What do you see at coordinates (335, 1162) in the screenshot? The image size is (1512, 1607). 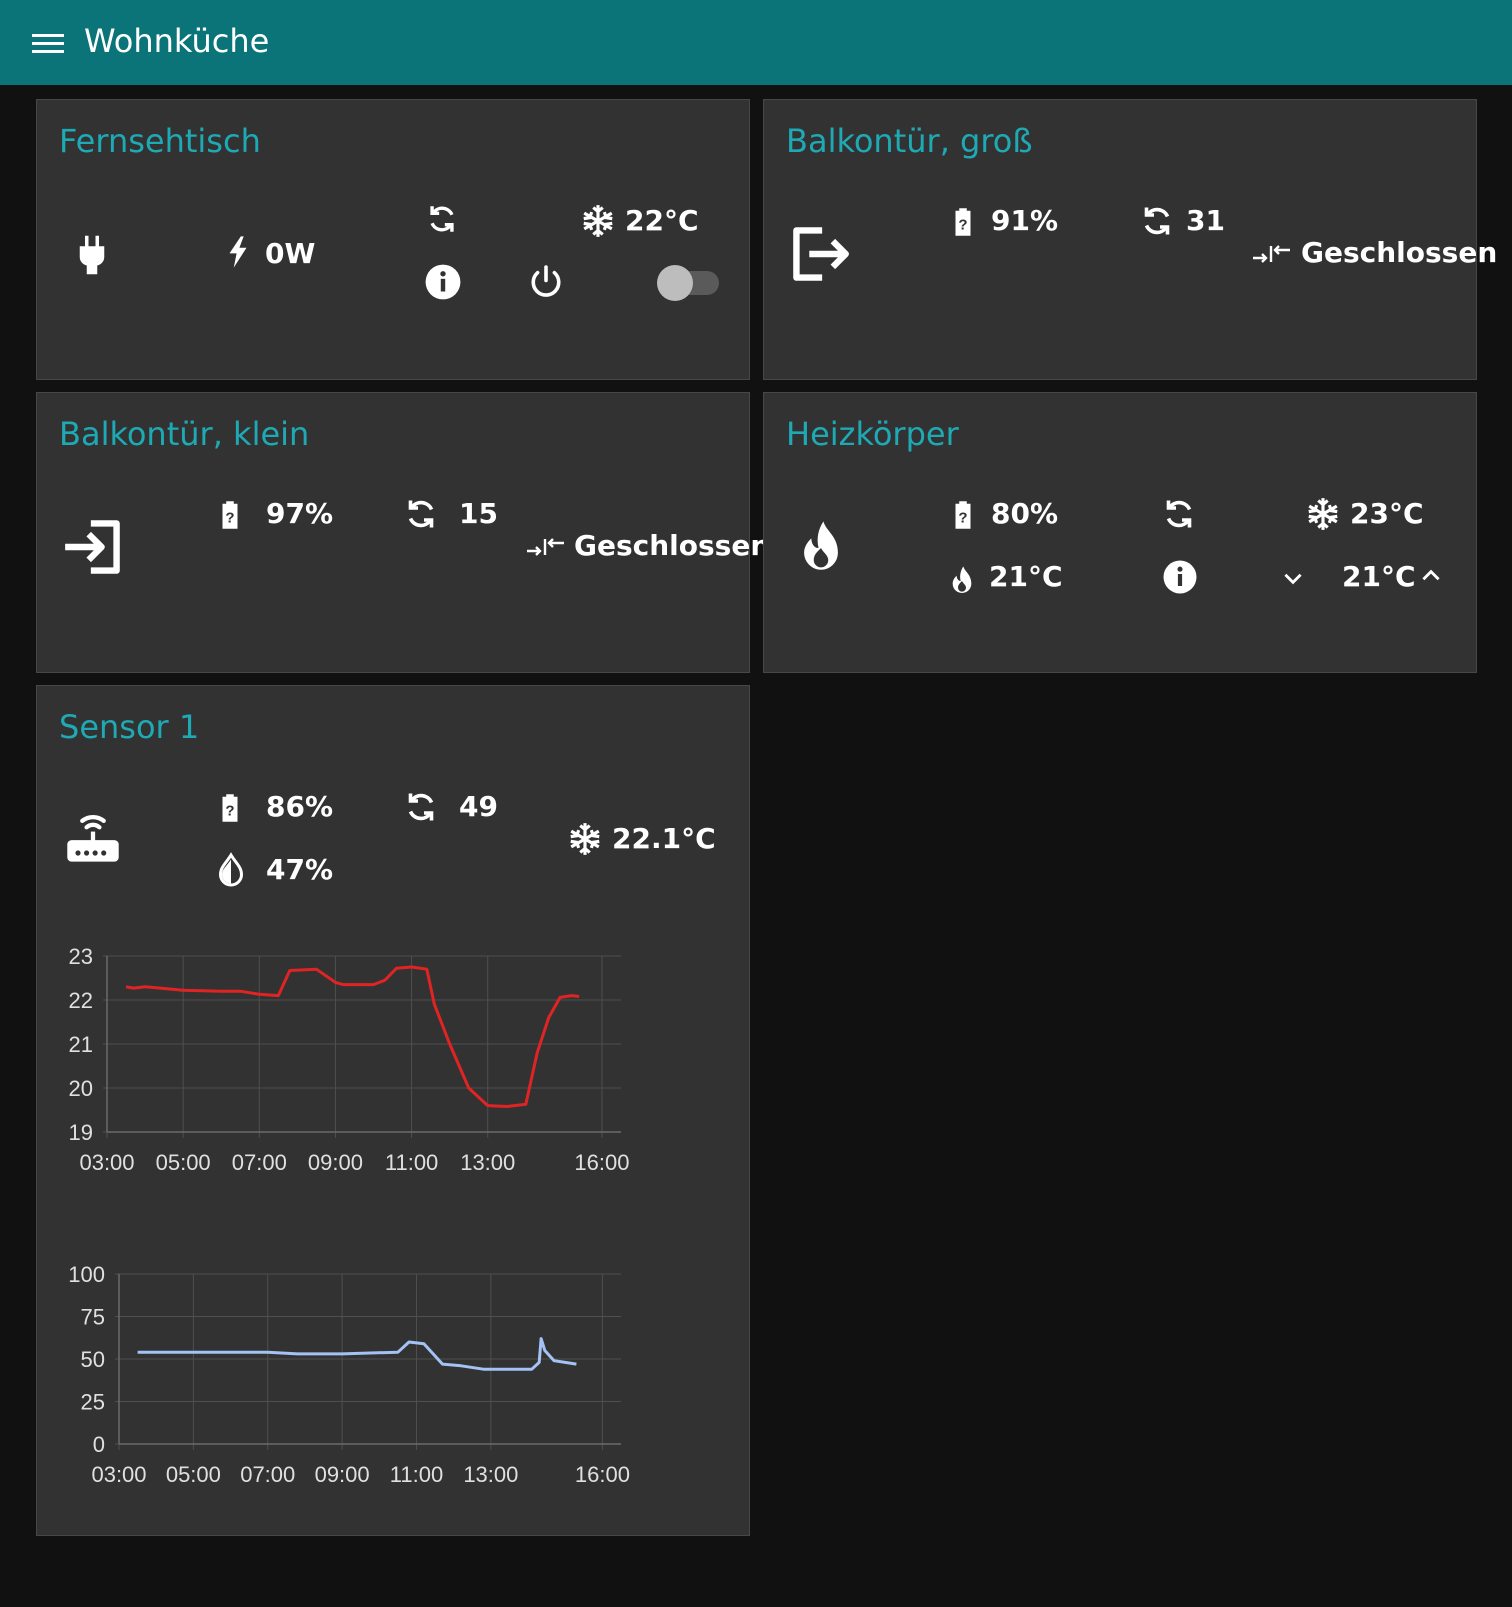 I see `temp-chart-x-tick-label: 09:00` at bounding box center [335, 1162].